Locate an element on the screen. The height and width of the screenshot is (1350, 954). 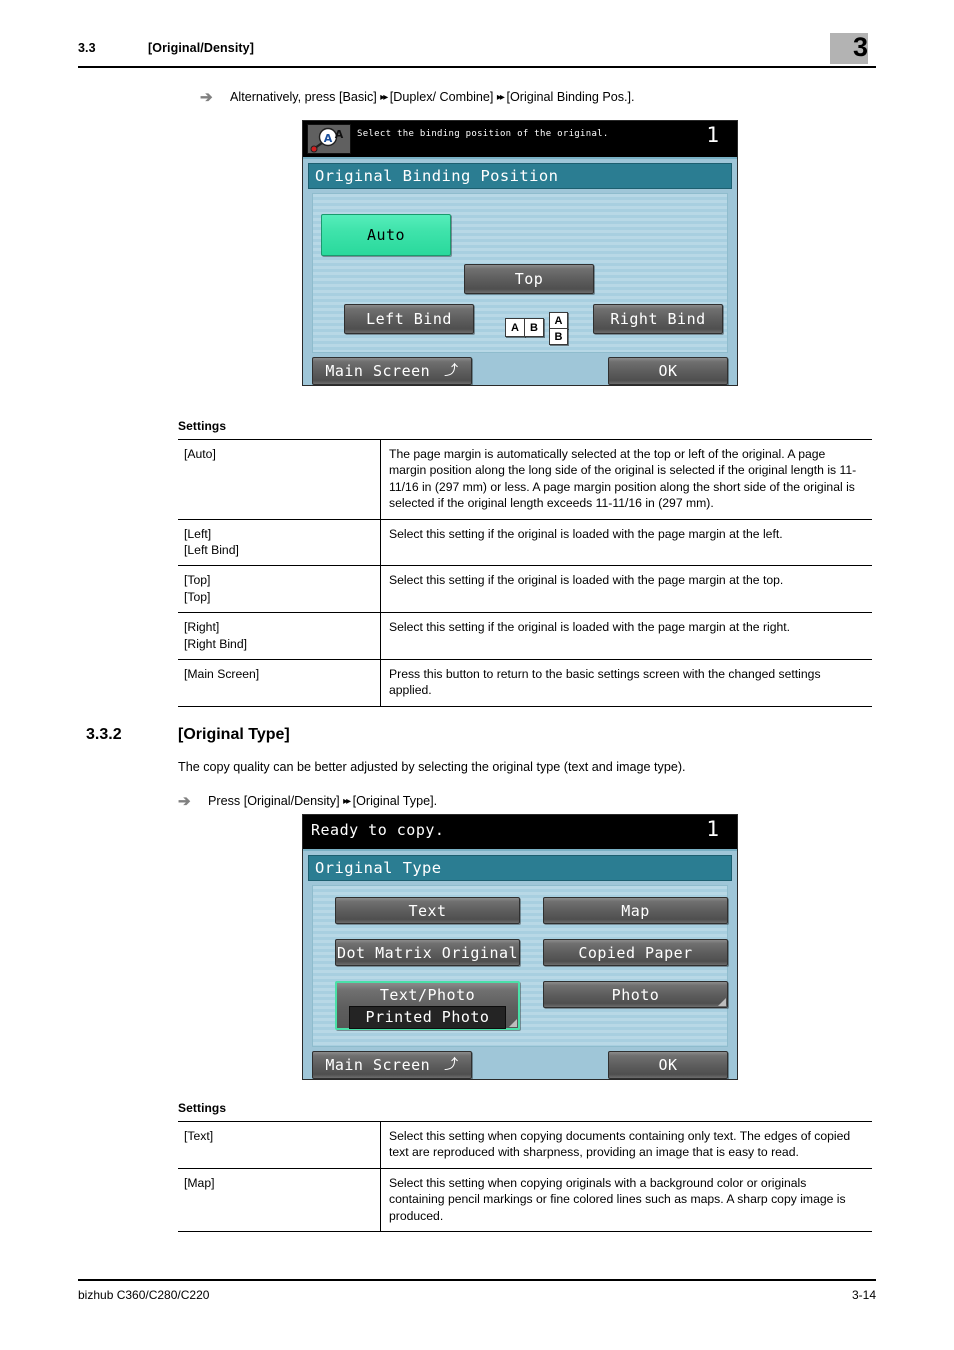
setting-name: [Main Screen] is located at coordinates (279, 683).